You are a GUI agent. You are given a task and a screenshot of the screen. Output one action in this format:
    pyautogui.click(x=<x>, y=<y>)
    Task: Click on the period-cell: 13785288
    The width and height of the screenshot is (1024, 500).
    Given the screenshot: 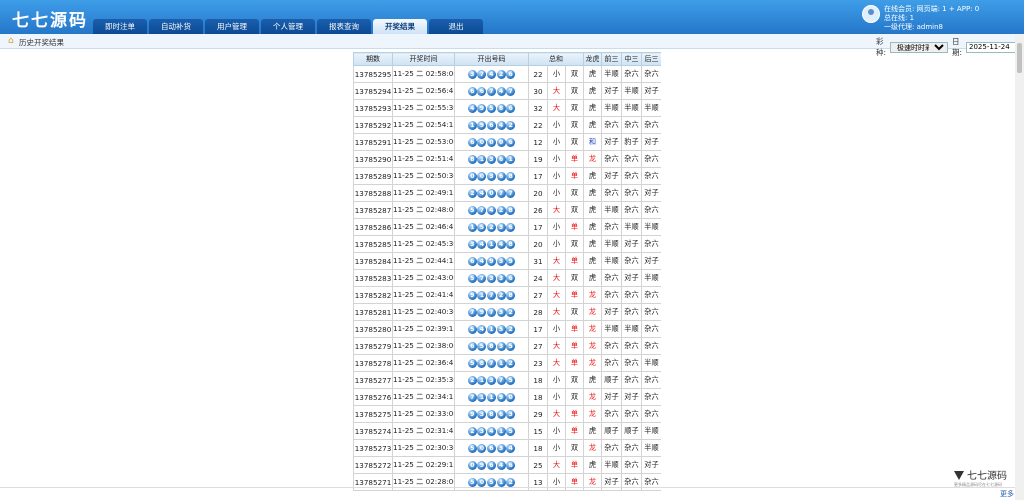 What is the action you would take?
    pyautogui.click(x=373, y=193)
    